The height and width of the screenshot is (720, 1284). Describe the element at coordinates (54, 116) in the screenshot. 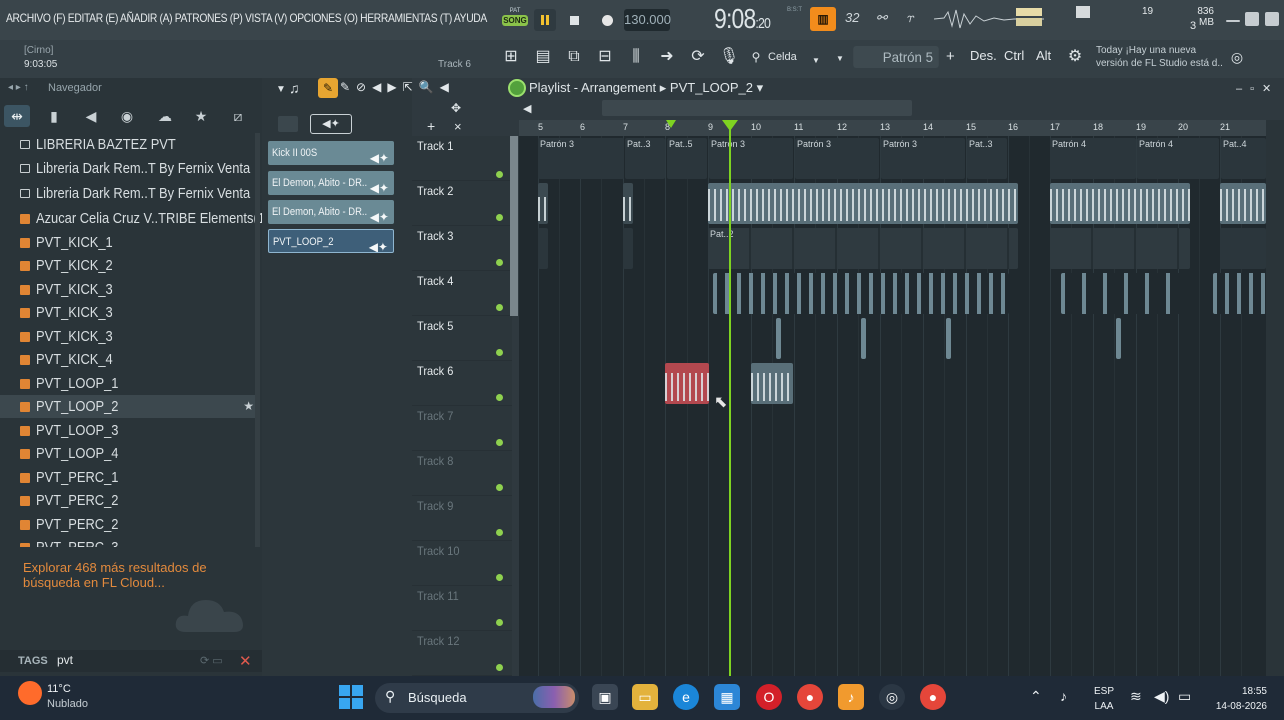

I see `browser-files-icon: ▮` at that location.